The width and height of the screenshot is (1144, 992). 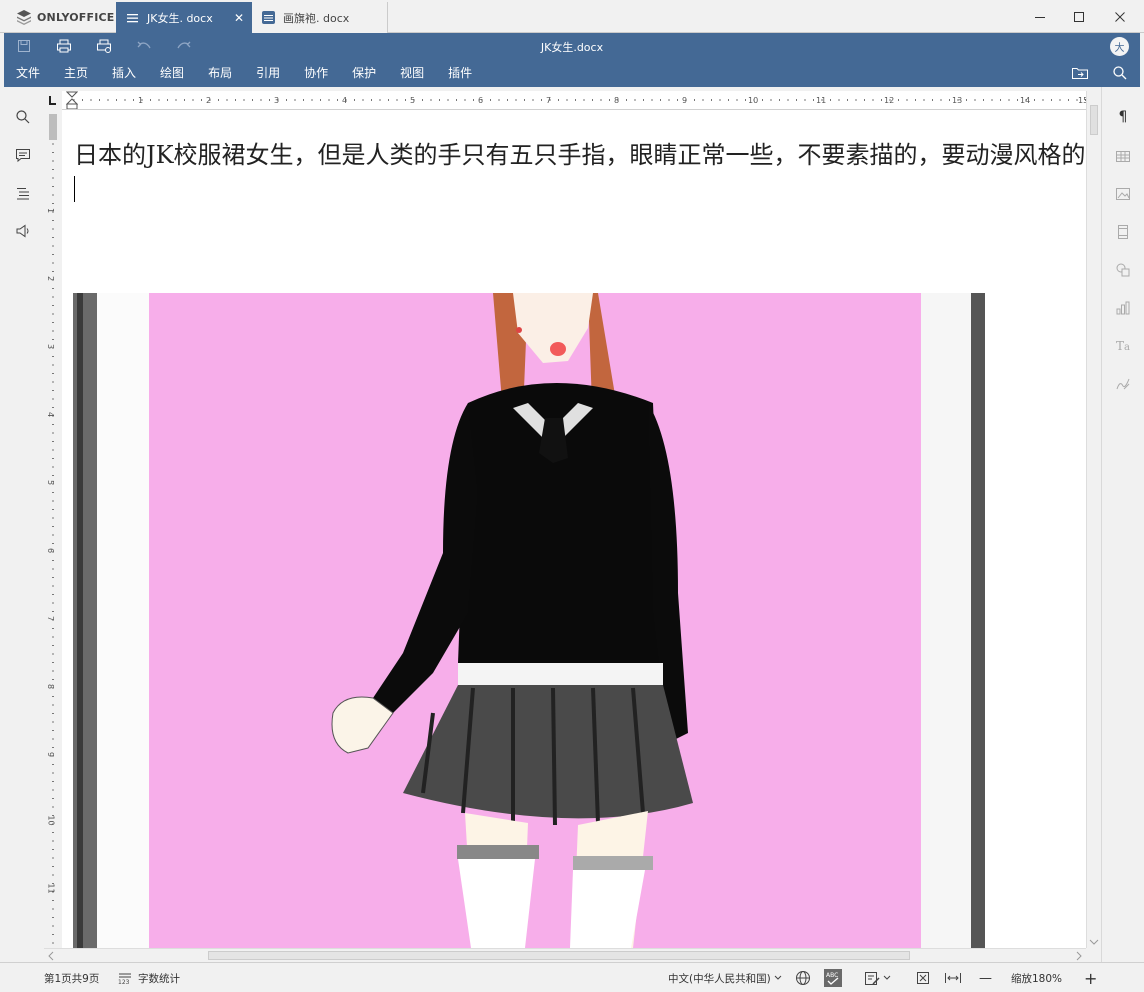 I want to click on menu-protection: 保护, so click(x=364, y=73).